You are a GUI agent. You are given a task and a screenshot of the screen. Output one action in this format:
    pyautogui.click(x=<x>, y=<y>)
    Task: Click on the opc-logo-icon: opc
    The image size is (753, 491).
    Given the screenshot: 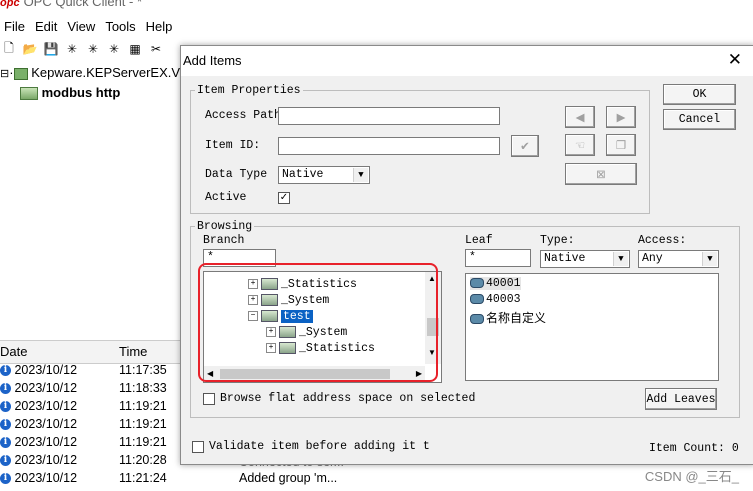 What is the action you would take?
    pyautogui.click(x=10, y=4)
    